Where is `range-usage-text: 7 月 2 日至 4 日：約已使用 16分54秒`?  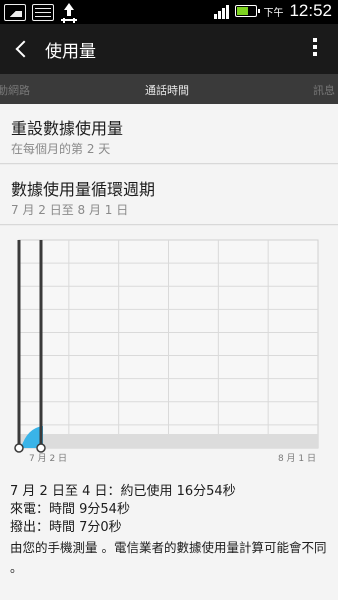
range-usage-text: 7 月 2 日至 4 日：約已使用 16分54秒 is located at coordinates (123, 491).